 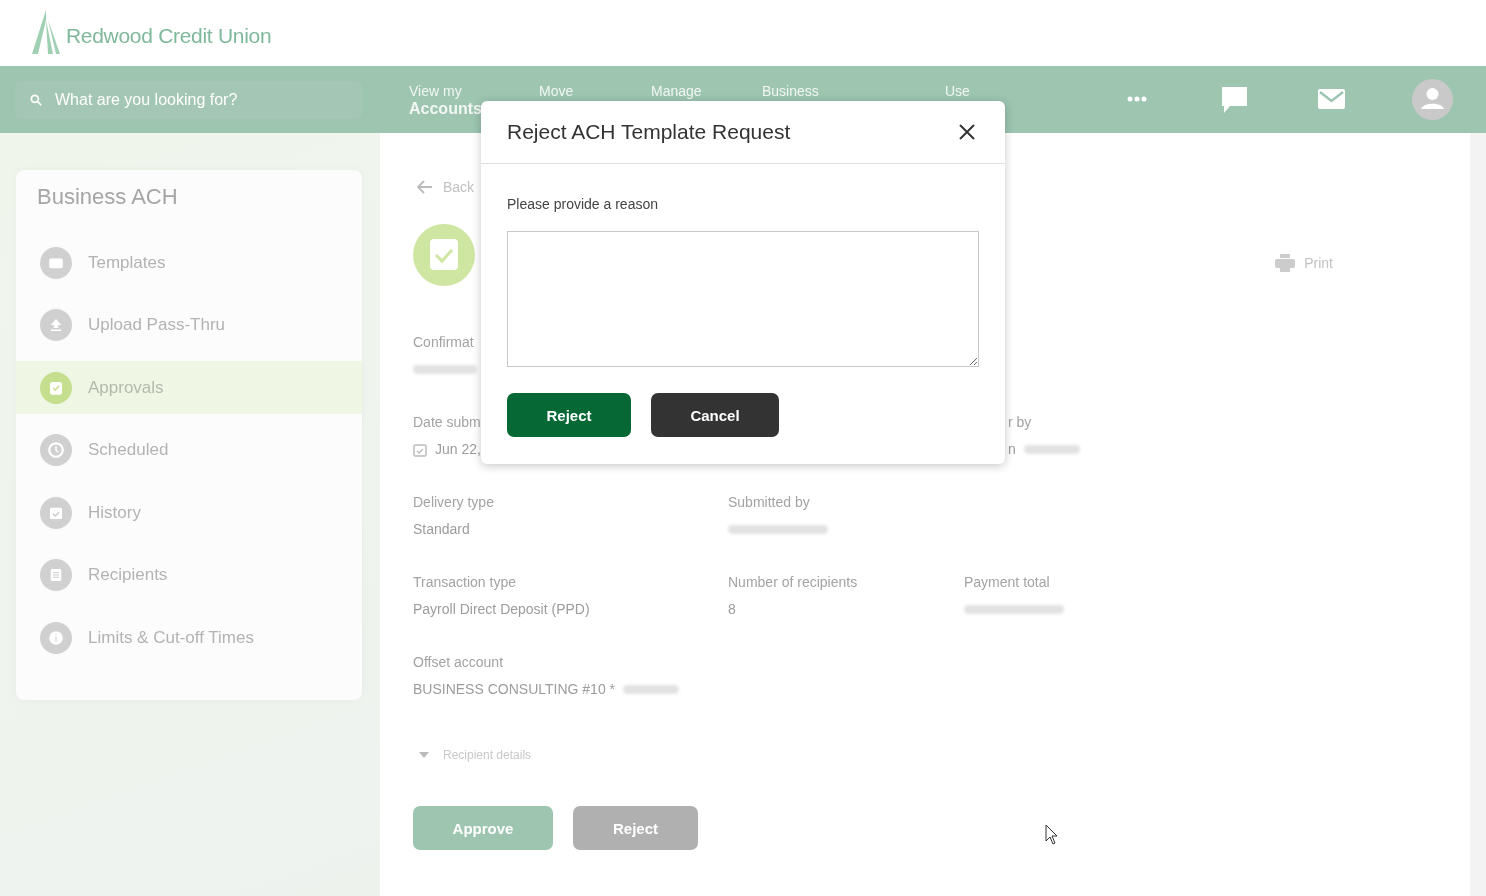 I want to click on field-value: Standard, so click(x=441, y=529).